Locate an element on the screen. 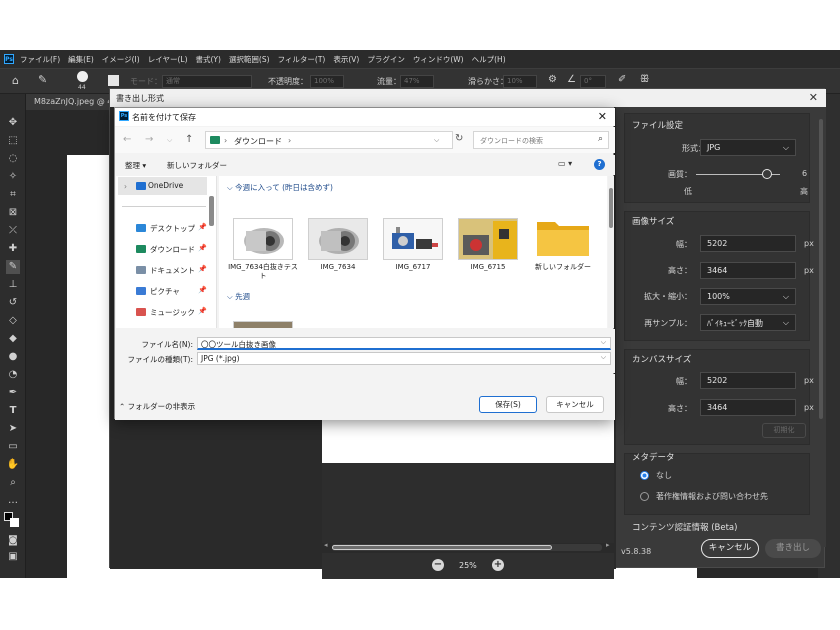  dodge-tool-icon: ◔ is located at coordinates (13, 375).